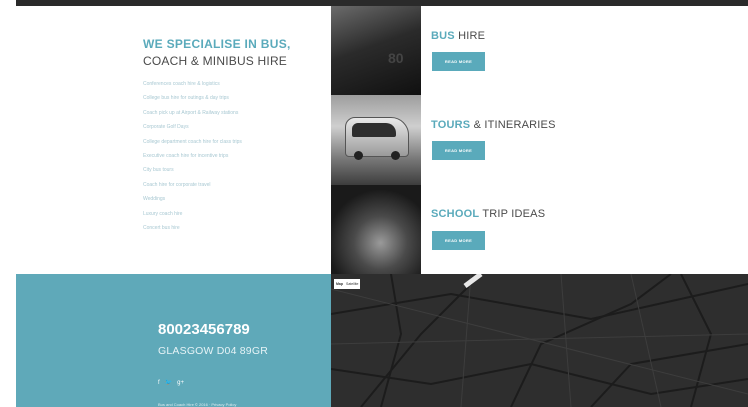 The height and width of the screenshot is (407, 748). What do you see at coordinates (352, 284) in the screenshot?
I see `satellite-view-button: Satellite` at bounding box center [352, 284].